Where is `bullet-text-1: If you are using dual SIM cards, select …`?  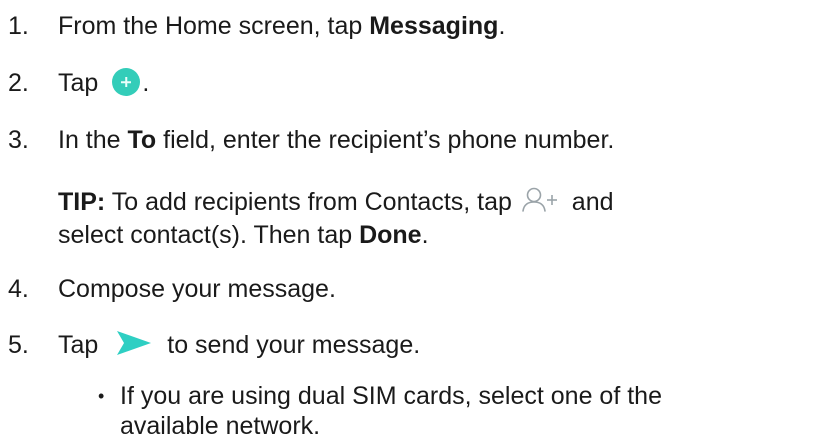 bullet-text-1: If you are using dual SIM cards, select … is located at coordinates (391, 396).